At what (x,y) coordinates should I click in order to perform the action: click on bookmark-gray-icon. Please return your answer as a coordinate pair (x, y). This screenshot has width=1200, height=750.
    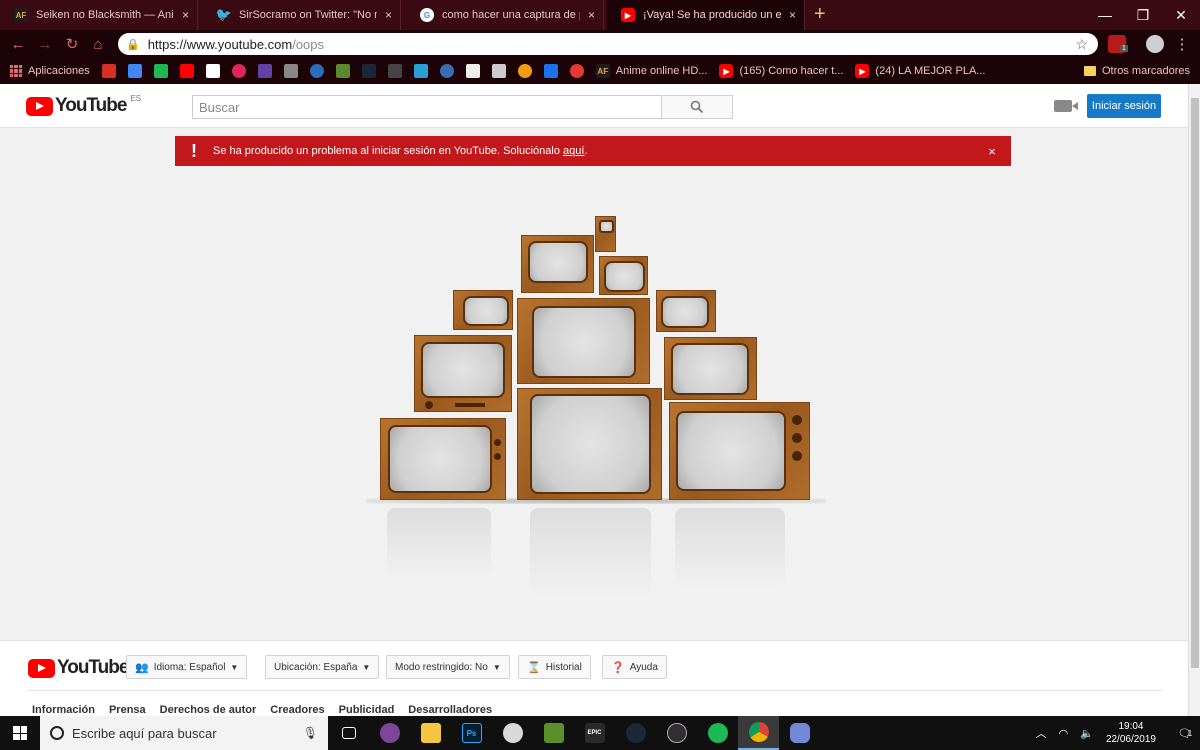
    Looking at the image, I should click on (290, 71).